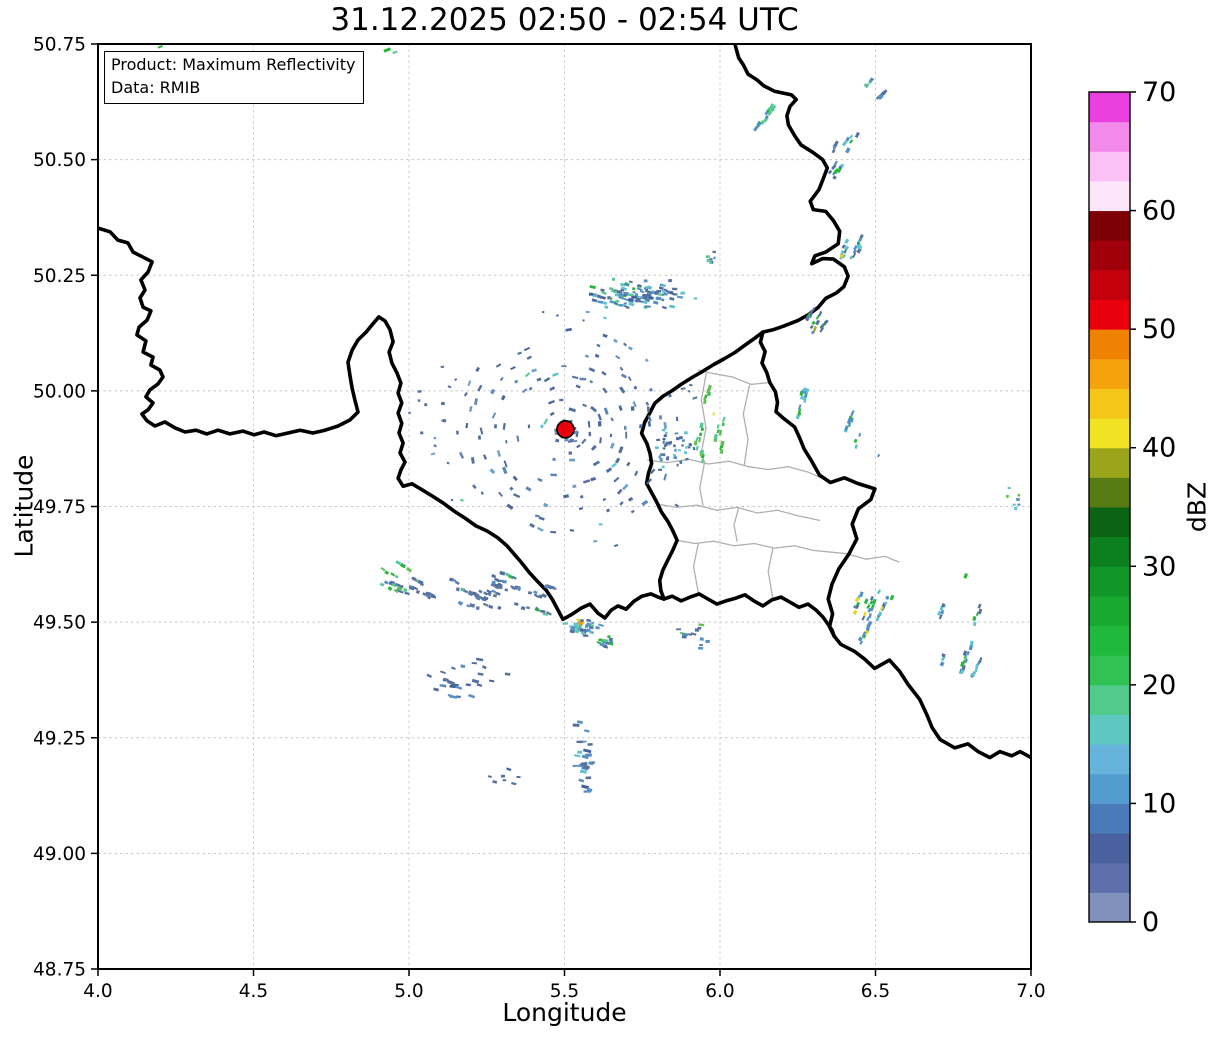 This screenshot has width=1219, height=1040. What do you see at coordinates (564, 1012) in the screenshot?
I see `x-axis-label: Longitude` at bounding box center [564, 1012].